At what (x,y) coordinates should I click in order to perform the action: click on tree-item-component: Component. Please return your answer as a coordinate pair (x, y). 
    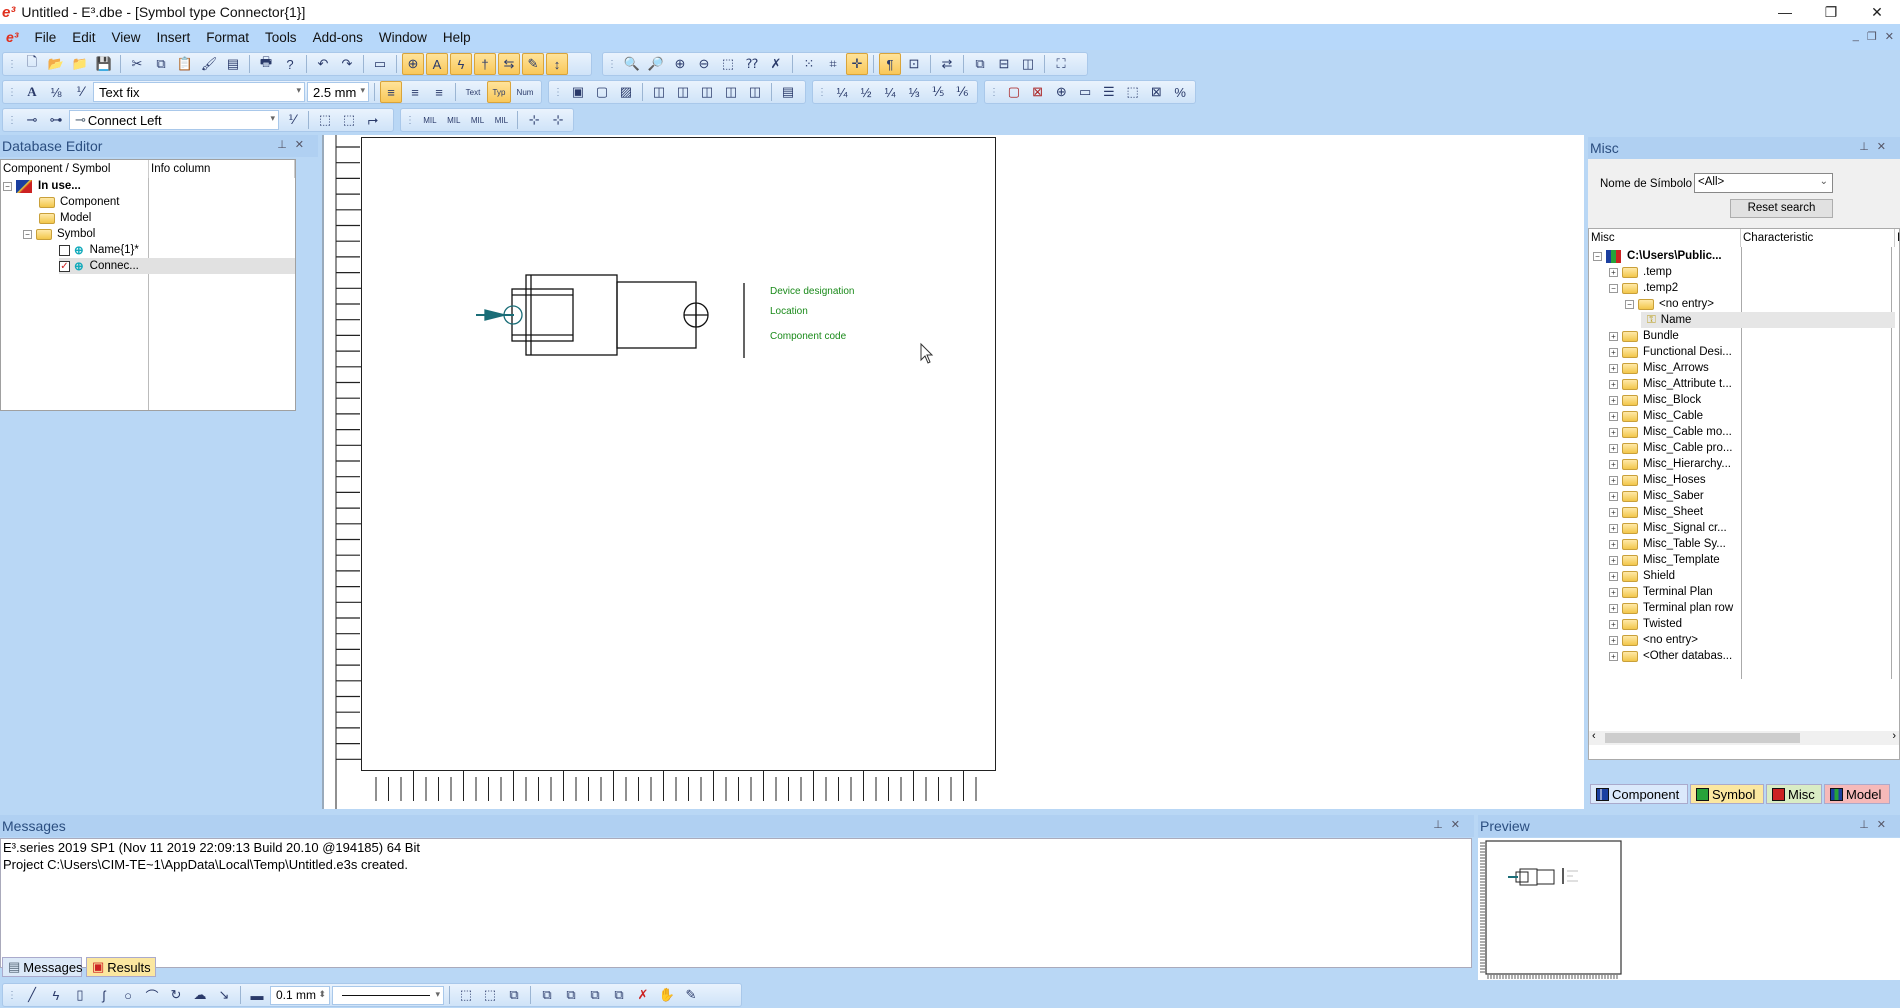
    Looking at the image, I should click on (79, 202).